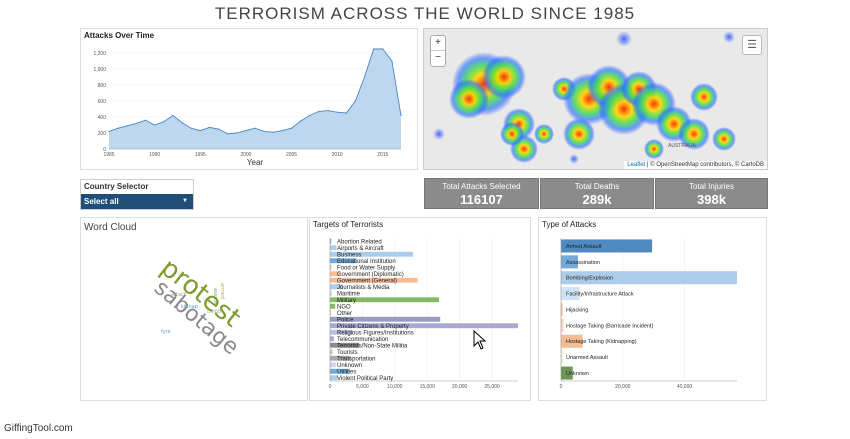  I want to click on stat-label: Total Deaths, so click(597, 186).